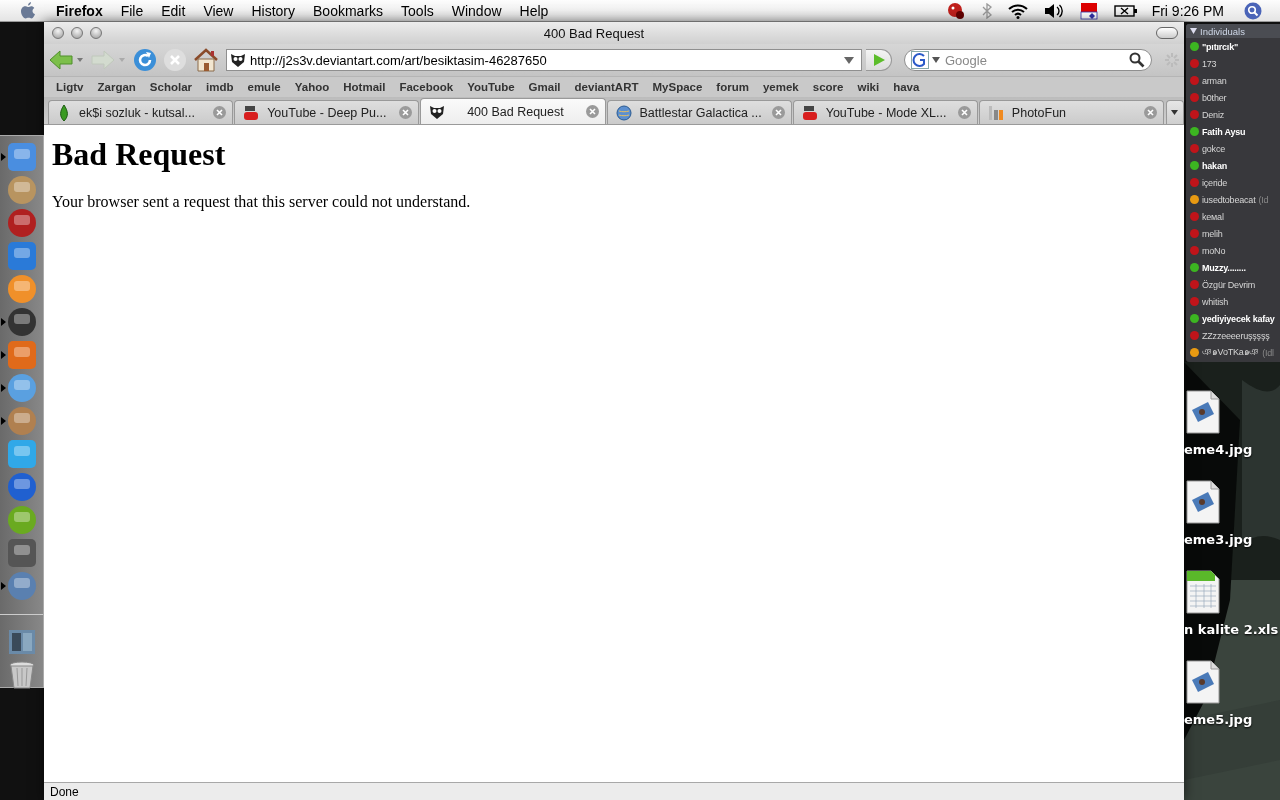 Image resolution: width=1280 pixels, height=800 pixels. What do you see at coordinates (1232, 629) in the screenshot?
I see `file-name: n kalite 2.xls` at bounding box center [1232, 629].